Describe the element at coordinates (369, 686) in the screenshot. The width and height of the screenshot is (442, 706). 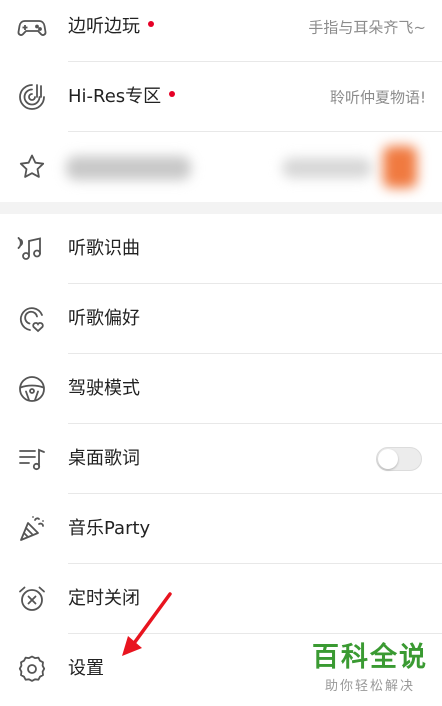
I see `watermark-subtitle: 助你轻松解决` at that location.